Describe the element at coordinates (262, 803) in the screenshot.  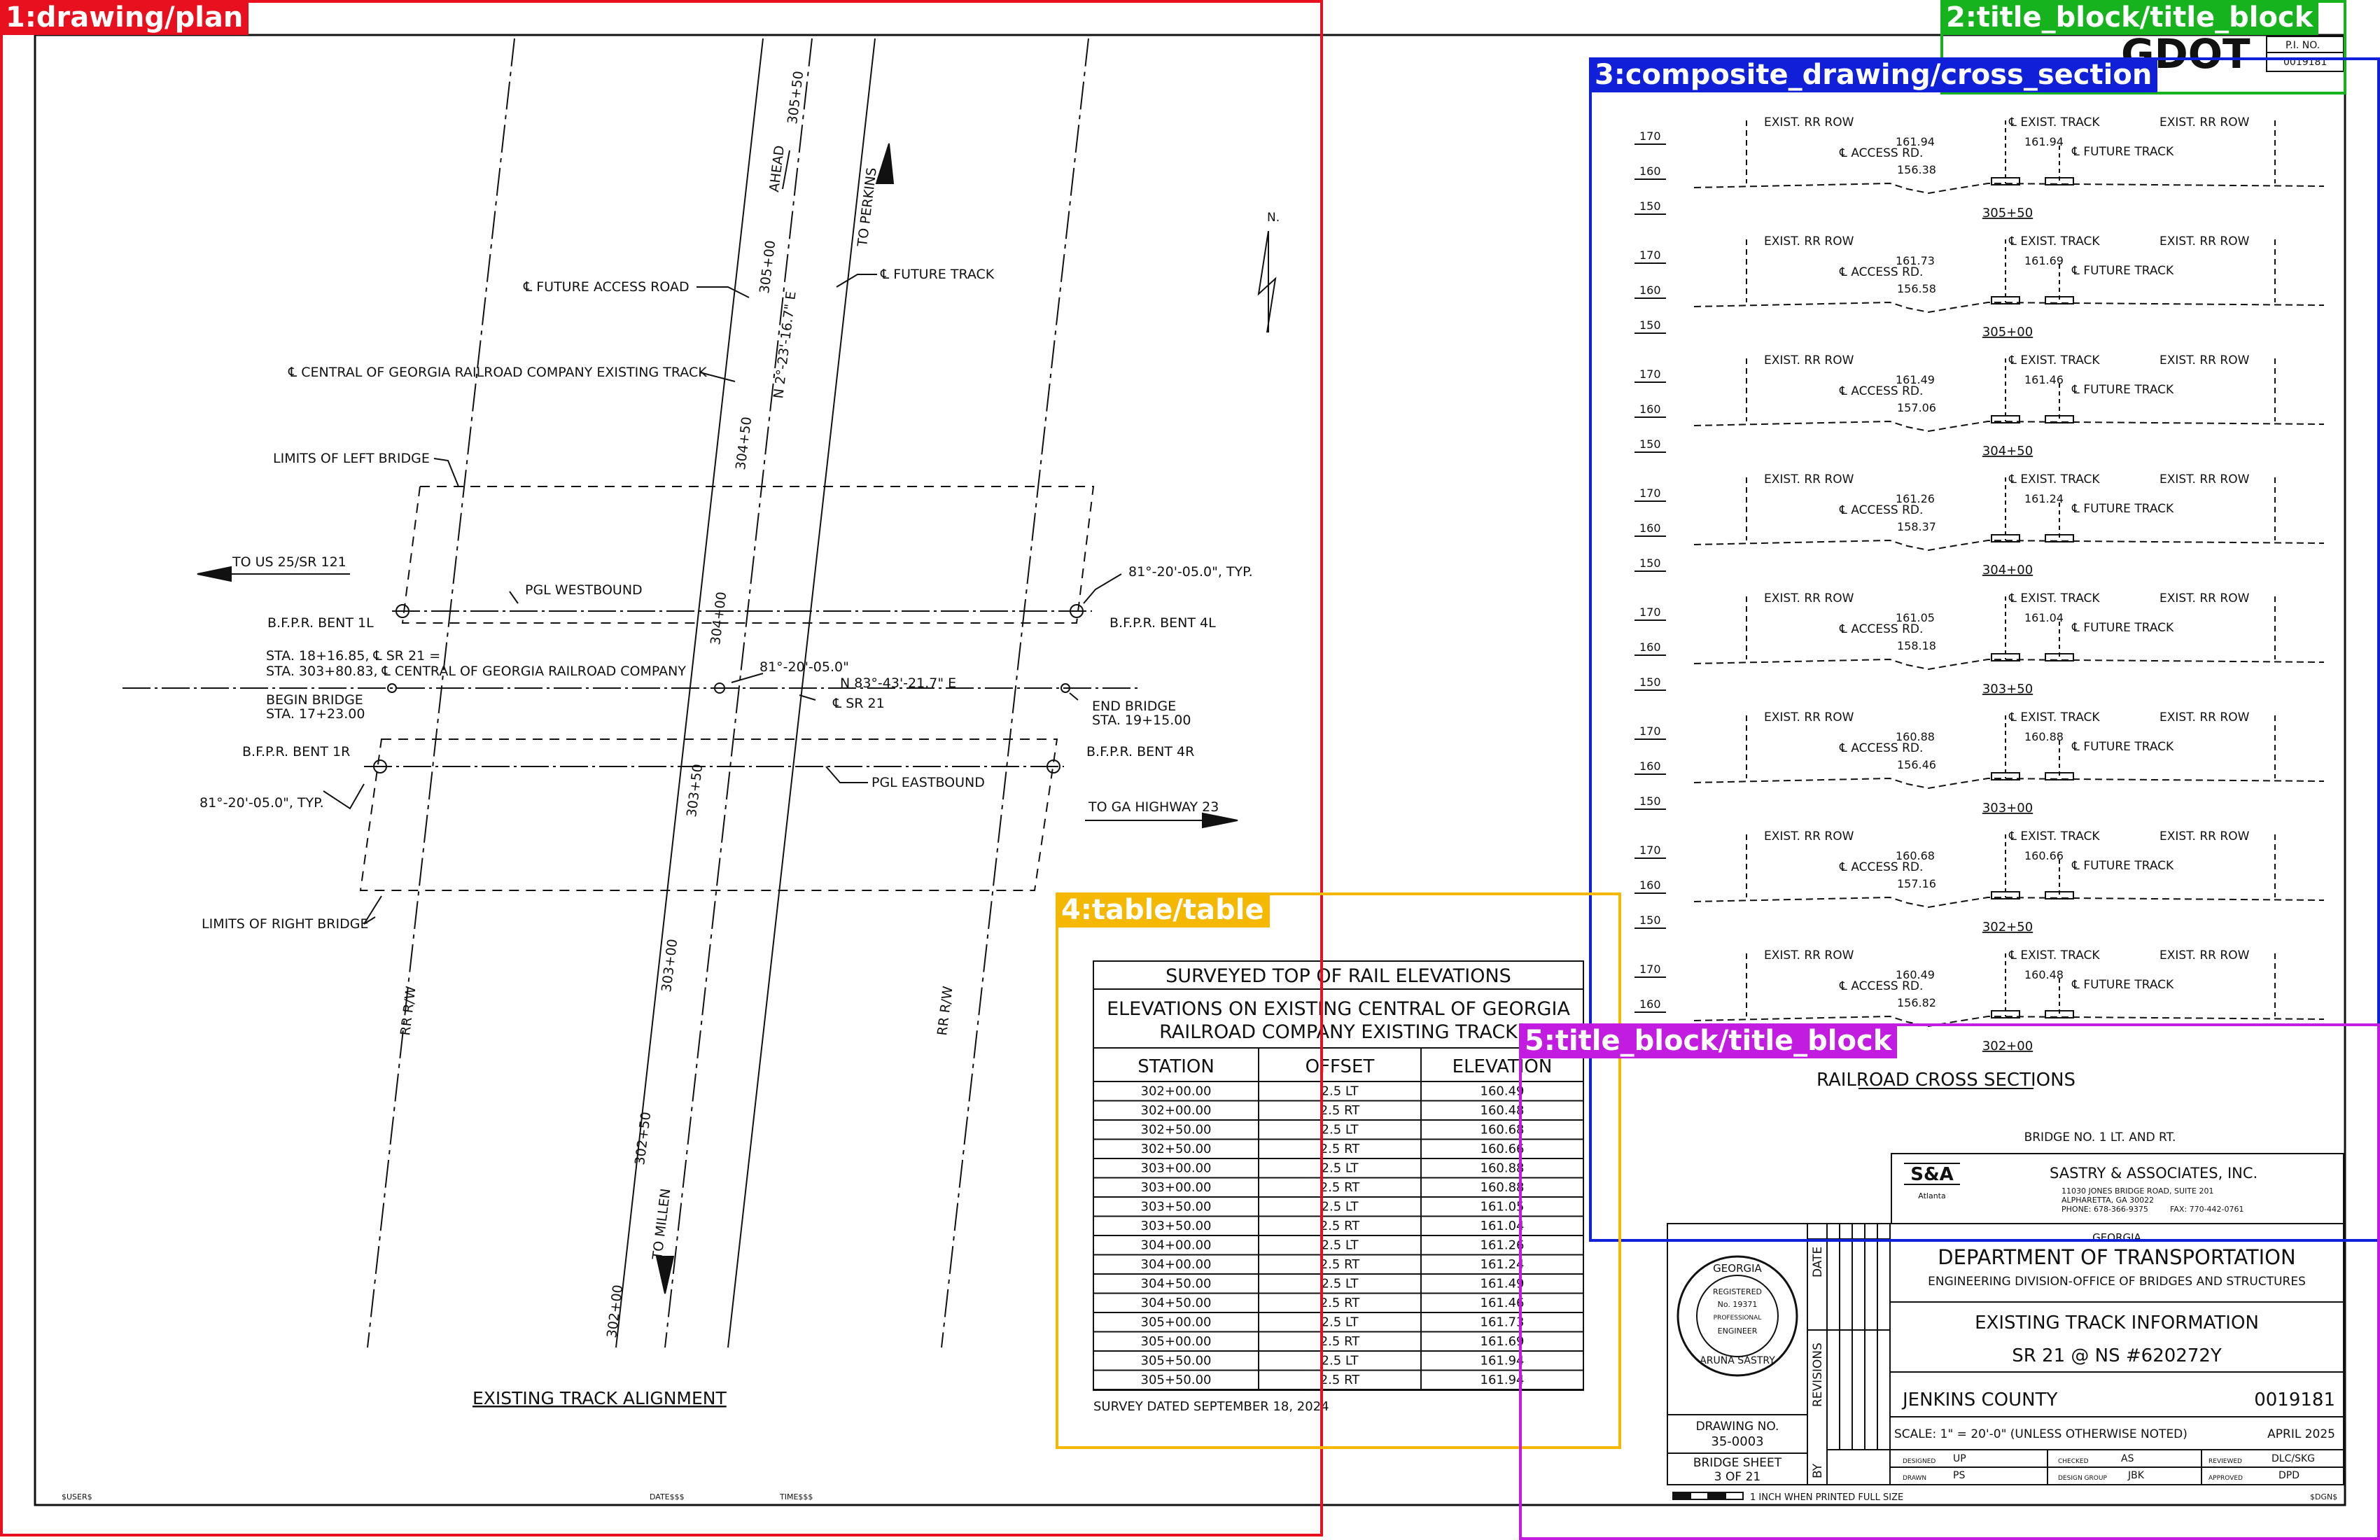
I see `label-skew-typ-bottom: 81°-20'-05.0", TYP.` at that location.